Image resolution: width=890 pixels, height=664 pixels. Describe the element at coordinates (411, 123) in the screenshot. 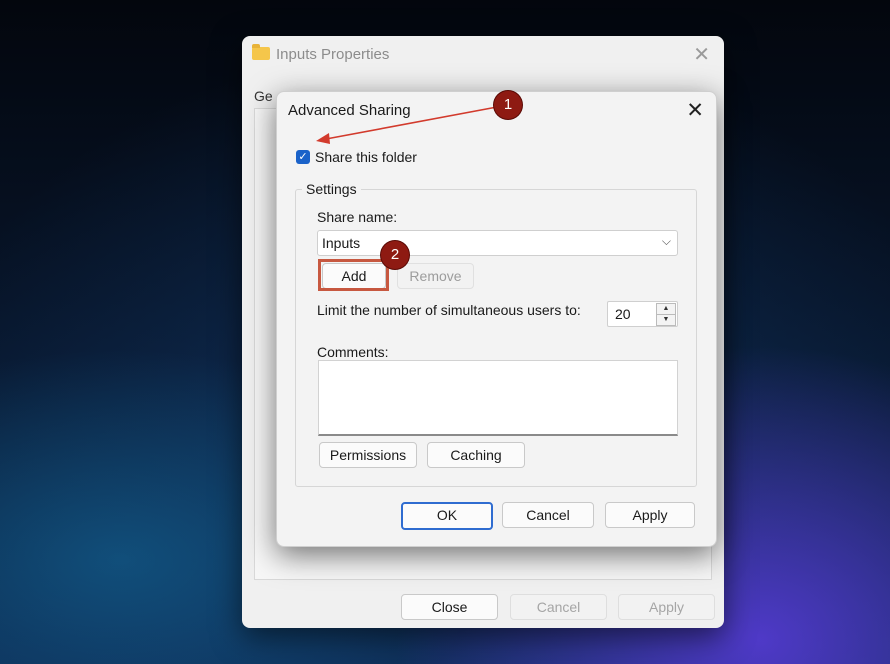

I see `arrow-line` at that location.